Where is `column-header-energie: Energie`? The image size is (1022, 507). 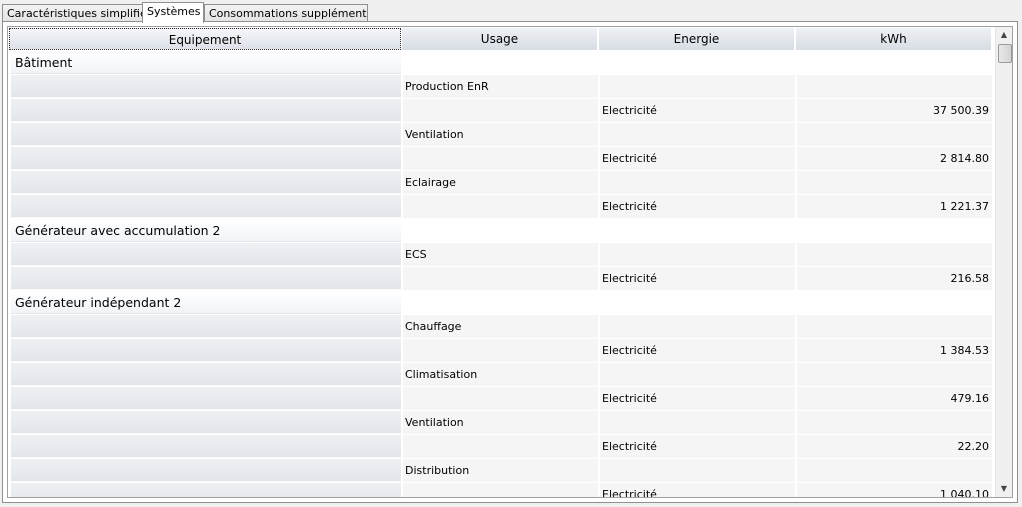
column-header-energie: Energie is located at coordinates (697, 39).